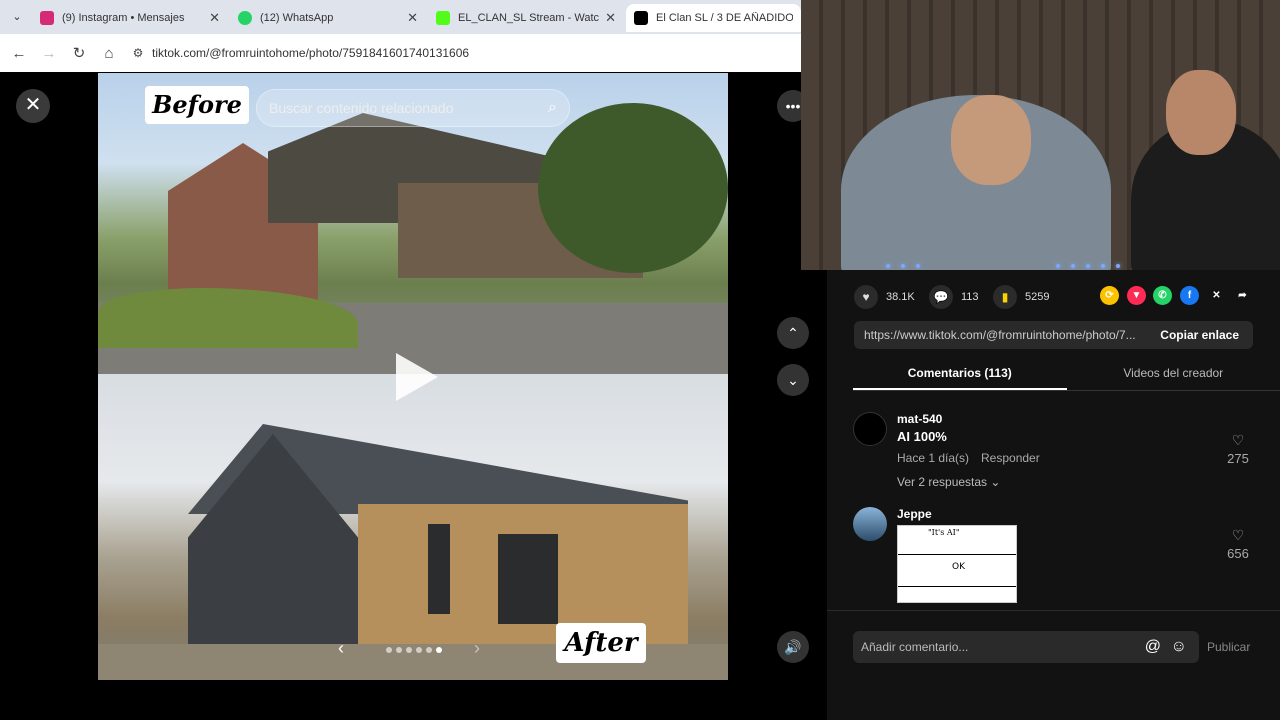 The height and width of the screenshot is (720, 1280). Describe the element at coordinates (1109, 295) in the screenshot. I see `repost-icon: ⟳` at that location.